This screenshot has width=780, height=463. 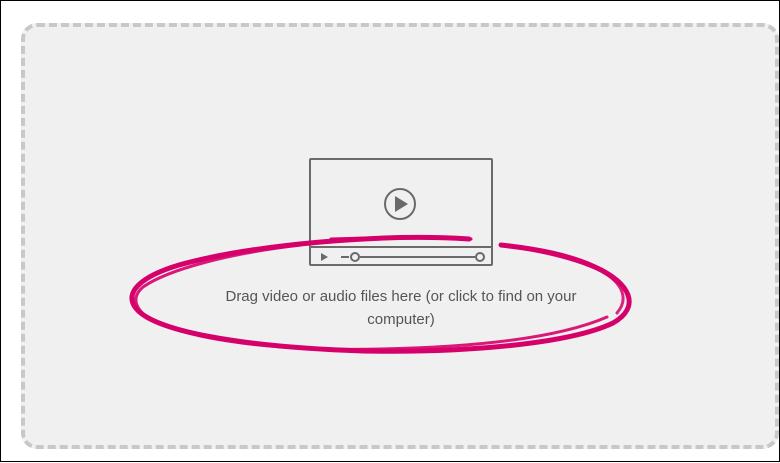 I want to click on progress-handle, so click(x=355, y=257).